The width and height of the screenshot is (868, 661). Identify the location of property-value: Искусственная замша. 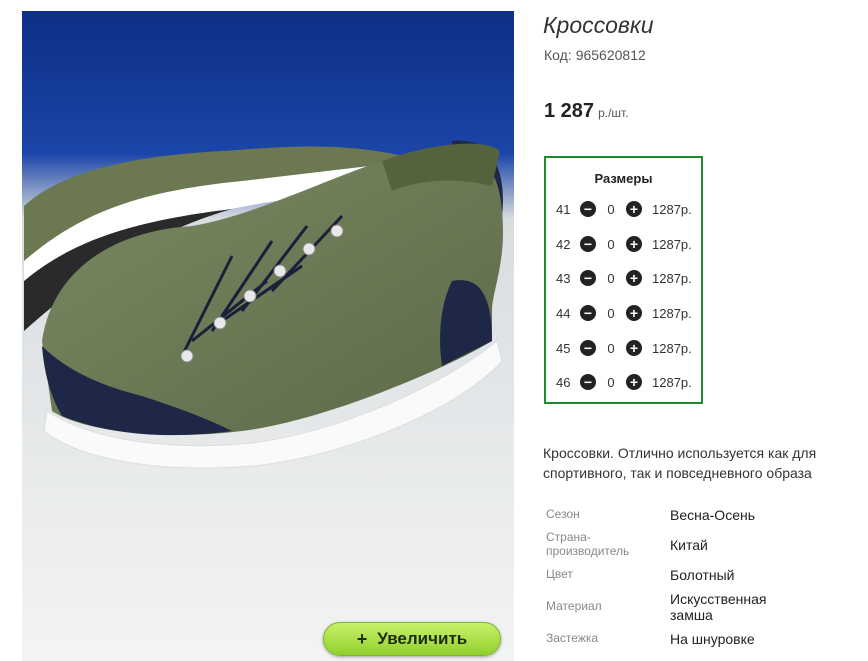
(718, 607).